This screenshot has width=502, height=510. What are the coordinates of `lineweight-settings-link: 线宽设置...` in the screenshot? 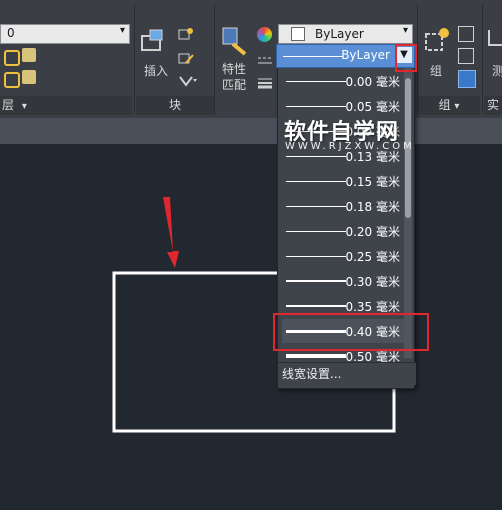 It's located at (347, 373).